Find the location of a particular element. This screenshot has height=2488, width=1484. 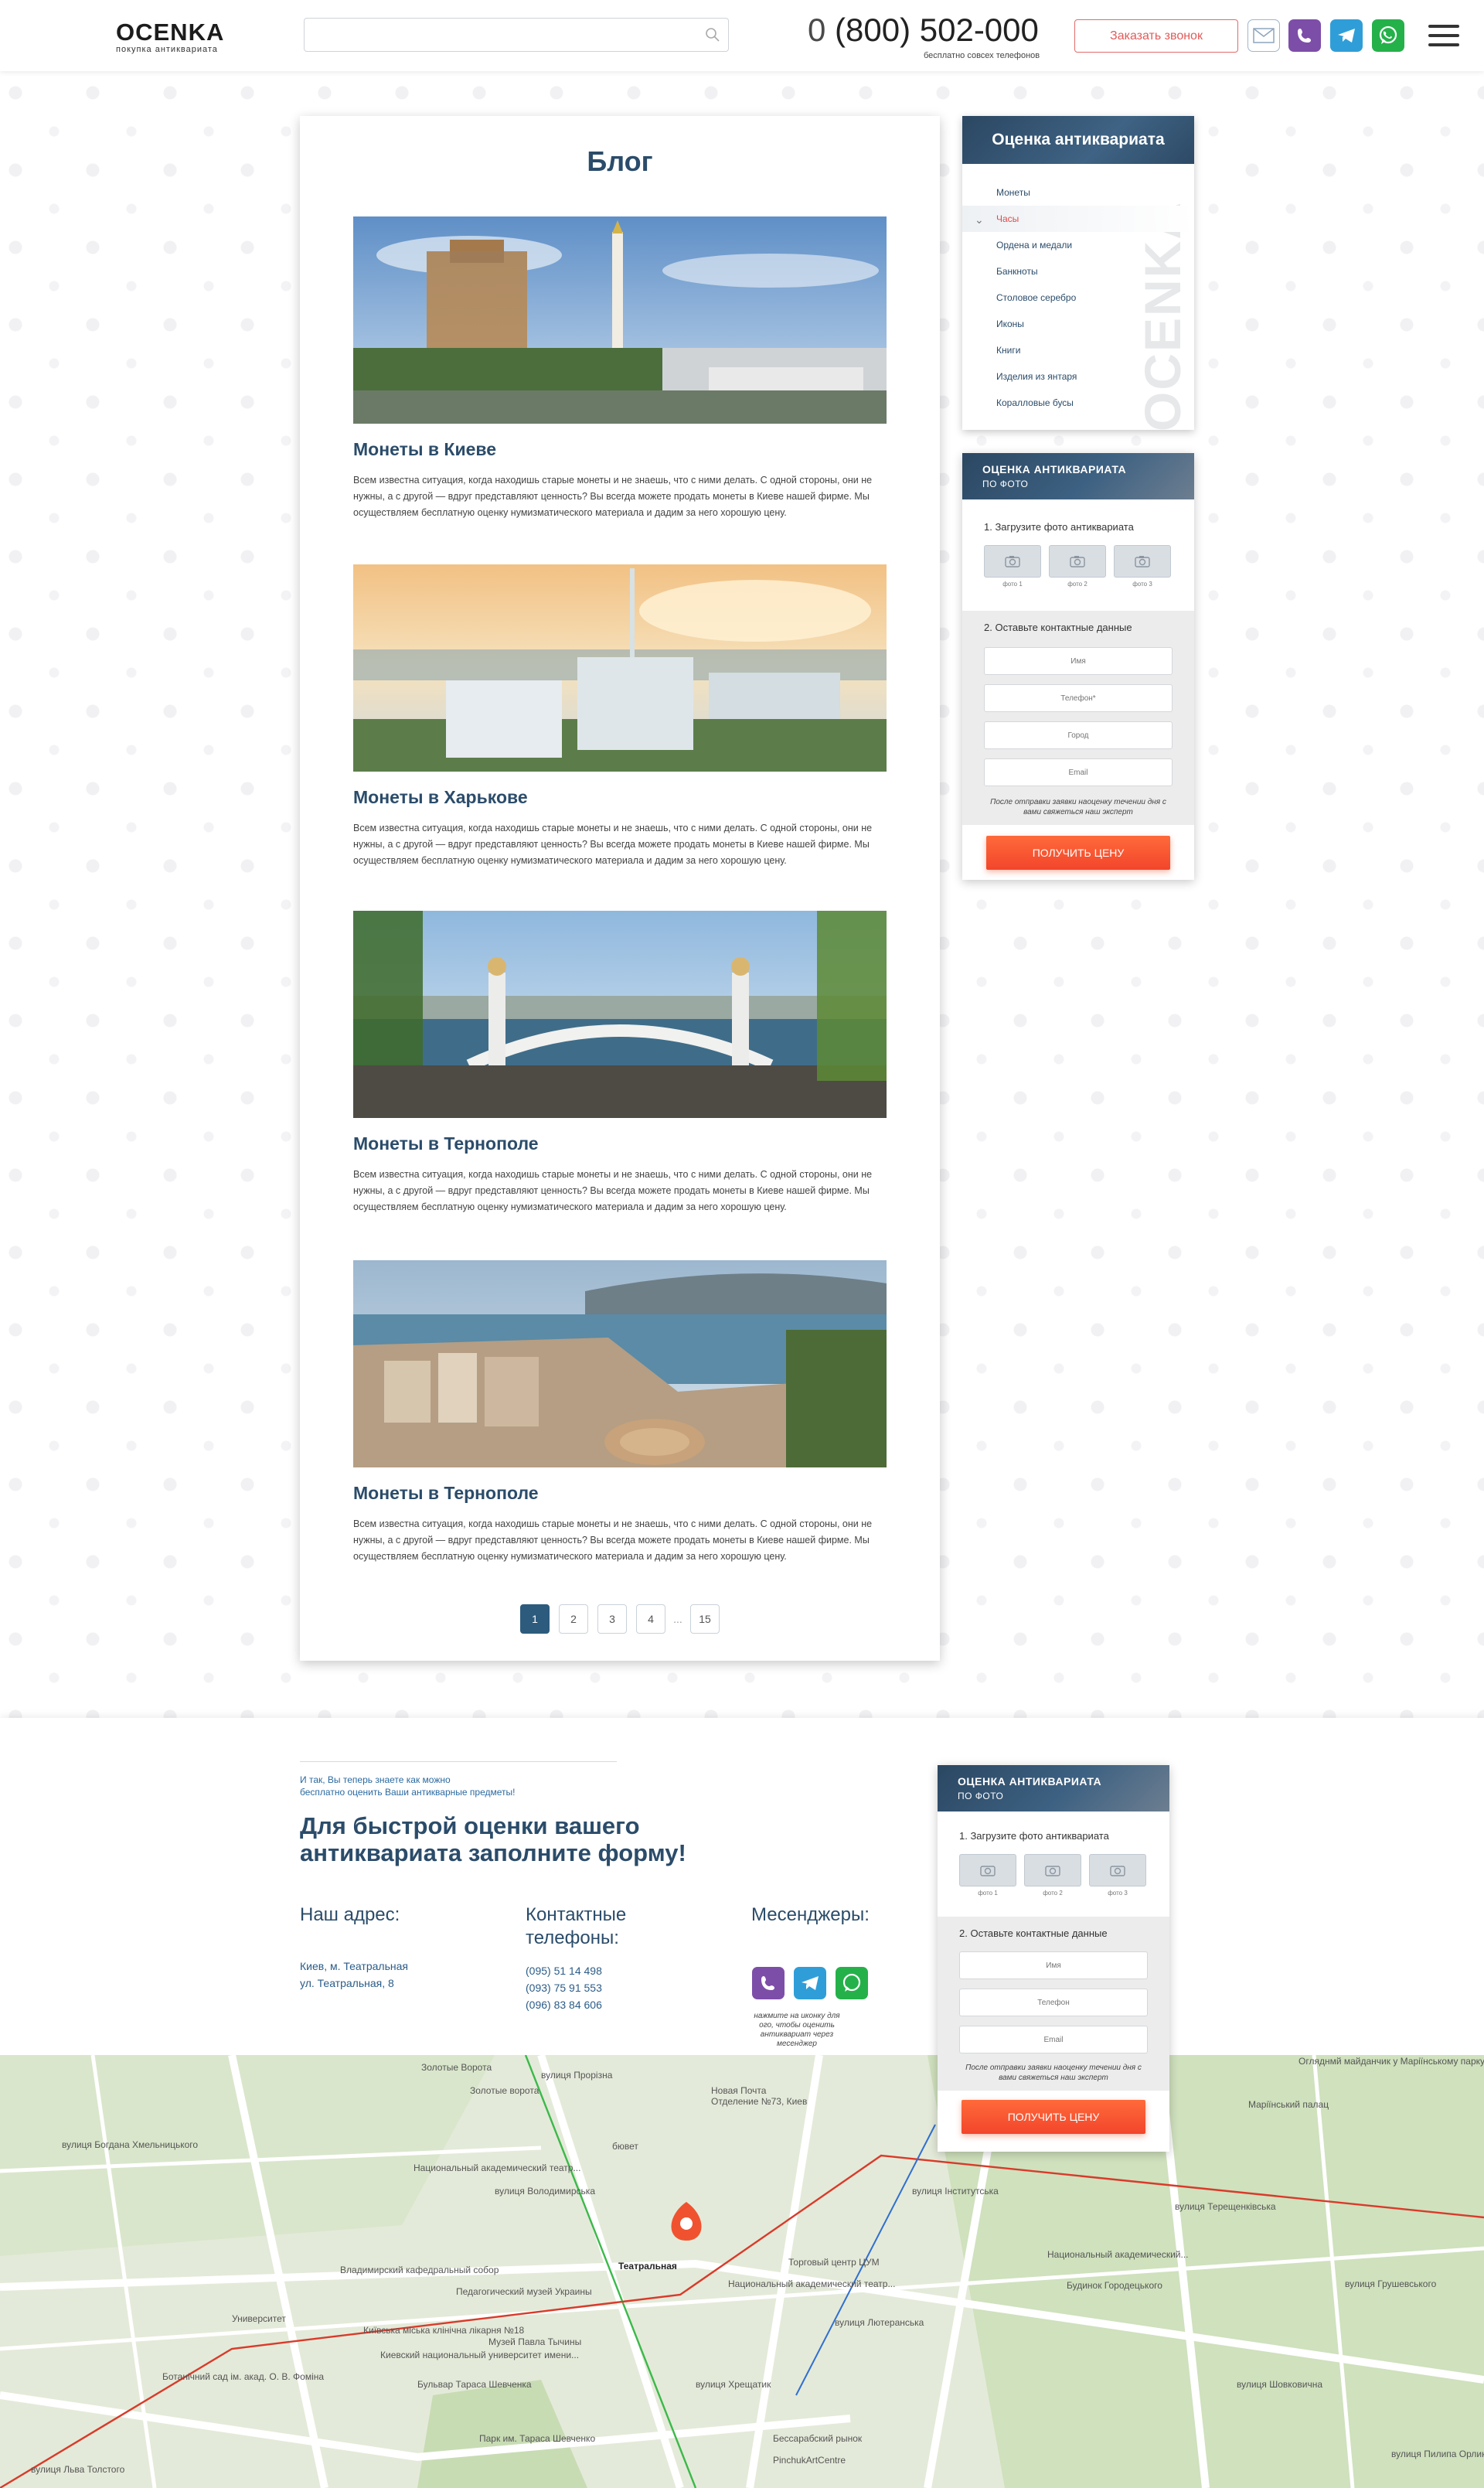

post-image-coast-city is located at coordinates (620, 1363).